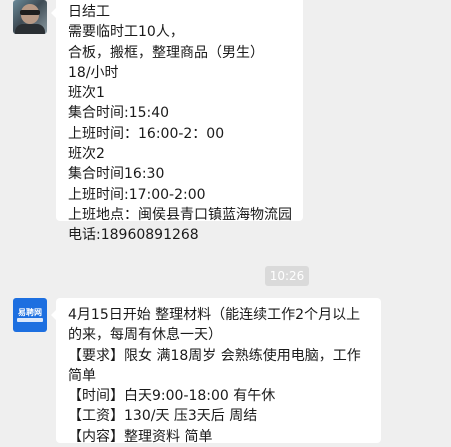 Image resolution: width=451 pixels, height=447 pixels. Describe the element at coordinates (89, 12) in the screenshot. I see `message-line: 日结工` at that location.